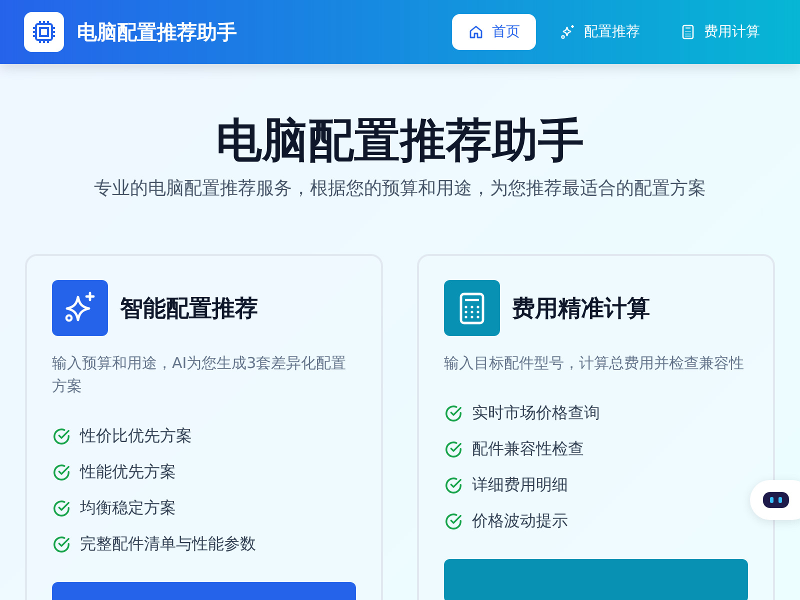 The height and width of the screenshot is (600, 800). Describe the element at coordinates (400, 140) in the screenshot. I see `page-heading: 电脑配置推荐助手` at that location.